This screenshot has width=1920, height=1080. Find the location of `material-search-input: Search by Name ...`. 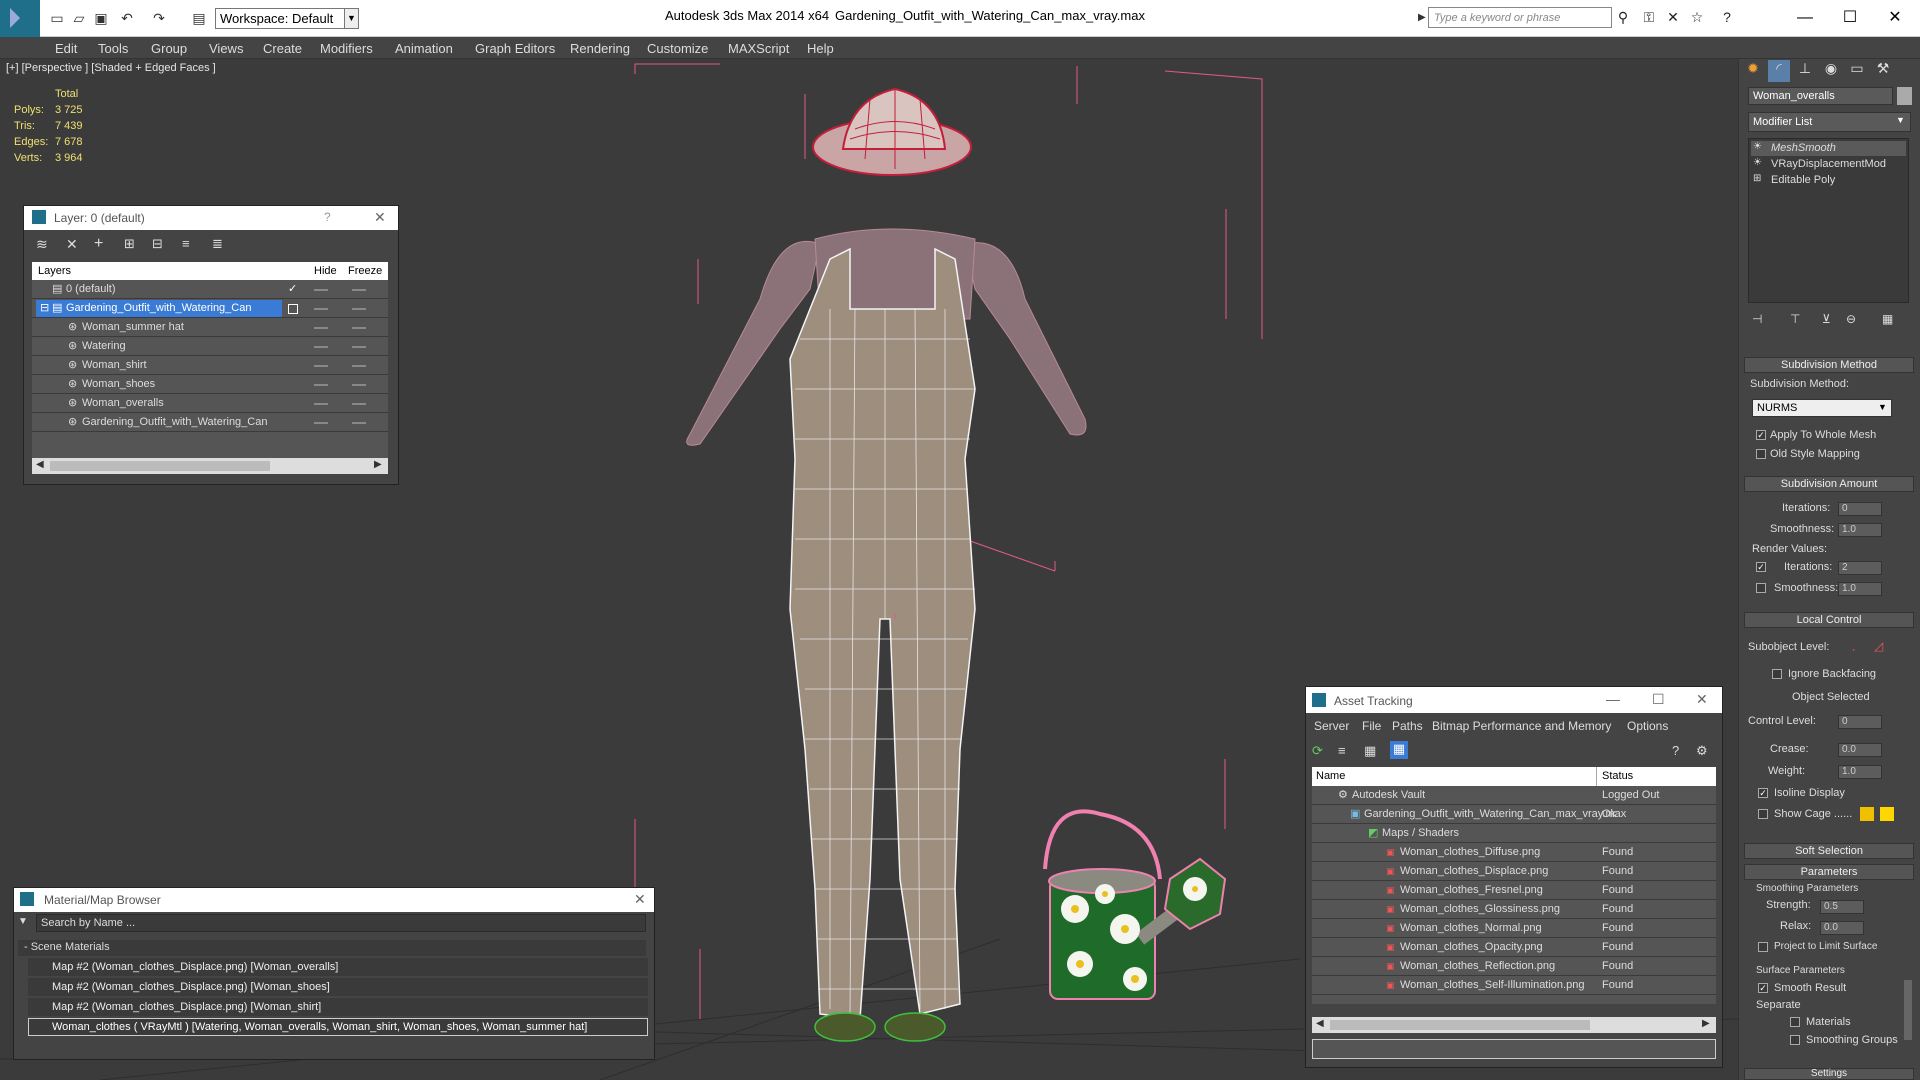

material-search-input: Search by Name ... is located at coordinates (341, 923).